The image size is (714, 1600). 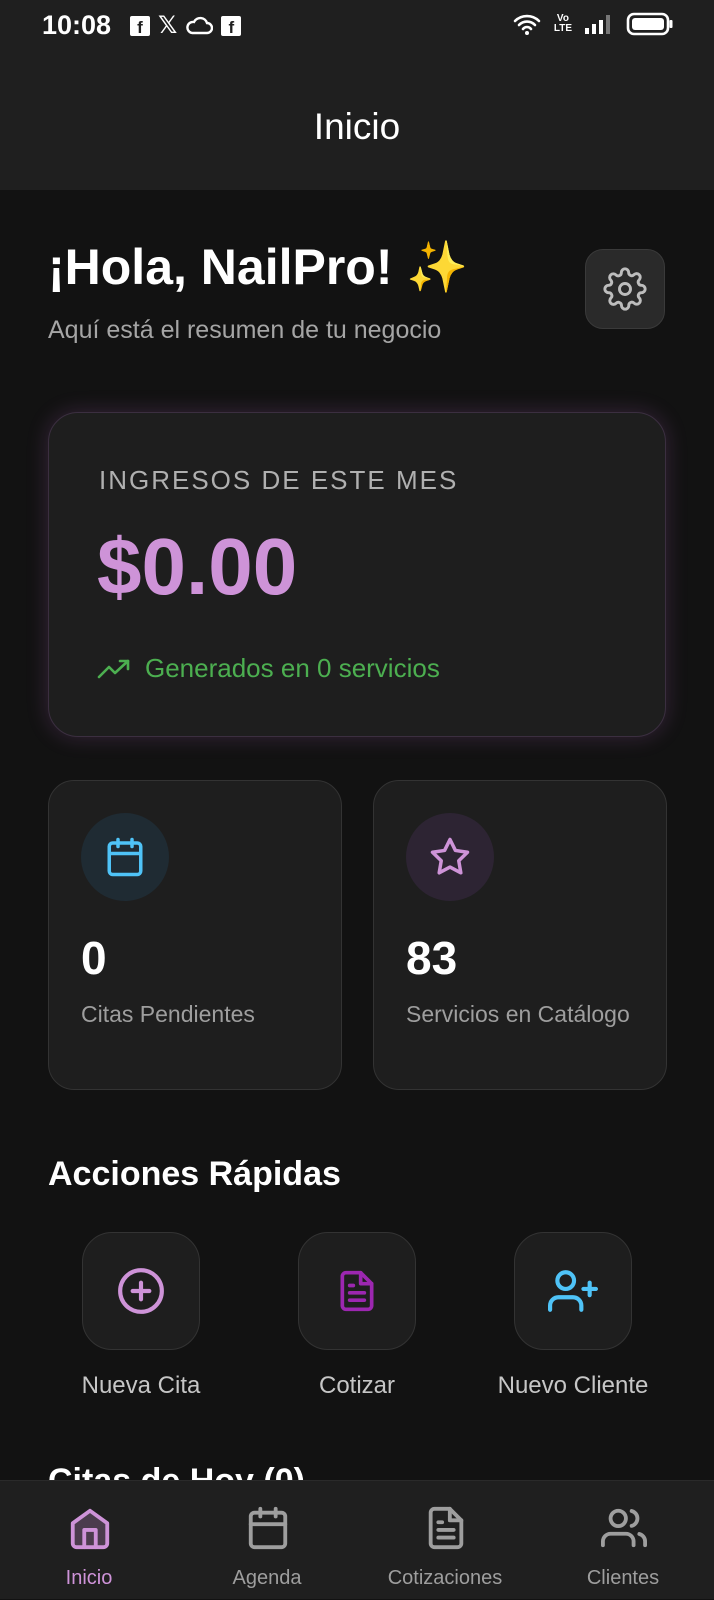 I want to click on new-appointment-label: Nueva Cita, so click(x=141, y=1385).